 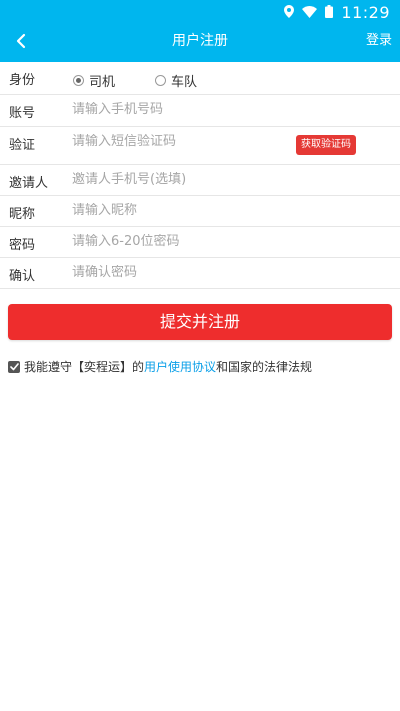 I want to click on wifi-icon, so click(x=310, y=12).